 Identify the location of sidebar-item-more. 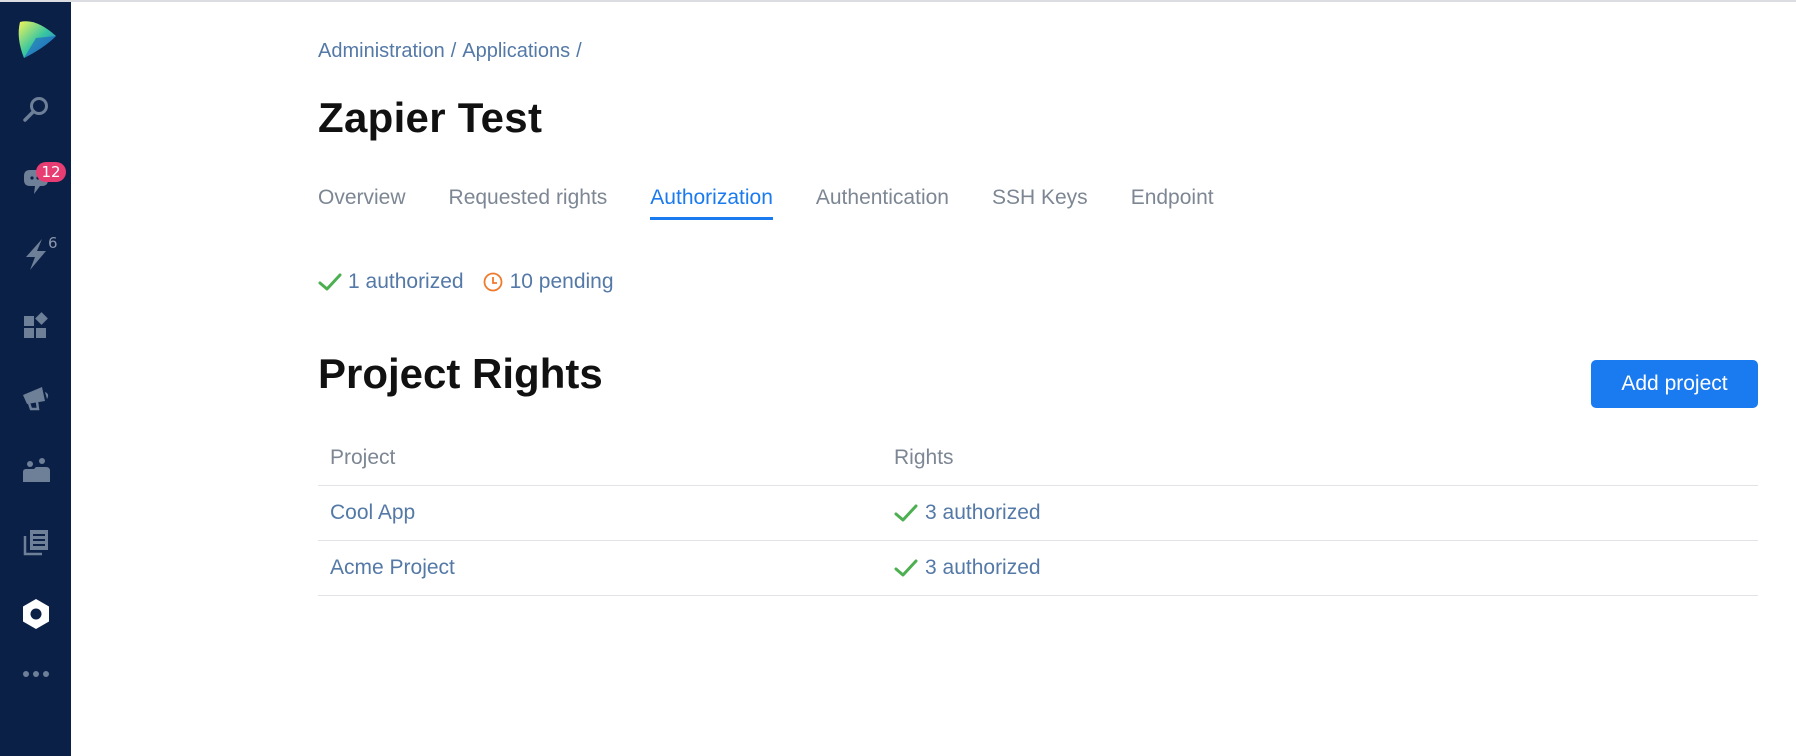
(35, 674).